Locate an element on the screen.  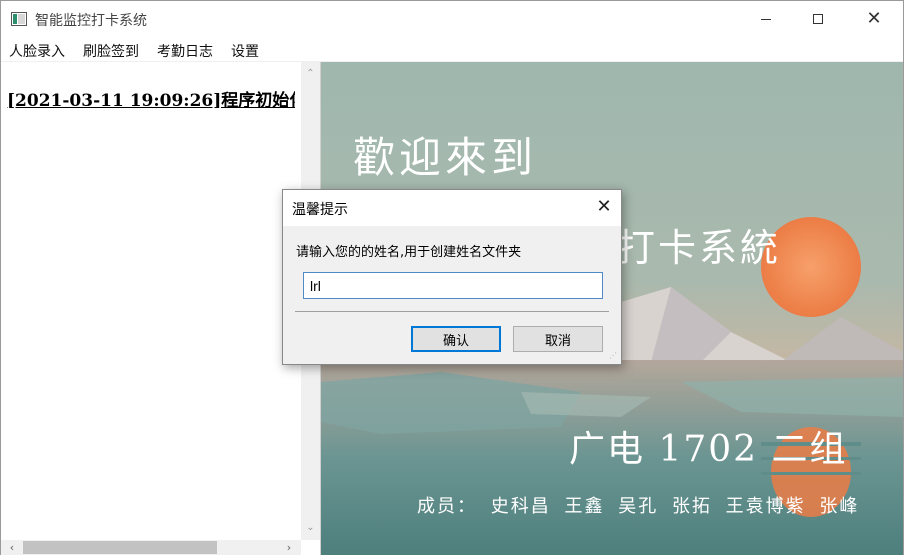
resize-grip-icon: ⋰ is located at coordinates (614, 357).